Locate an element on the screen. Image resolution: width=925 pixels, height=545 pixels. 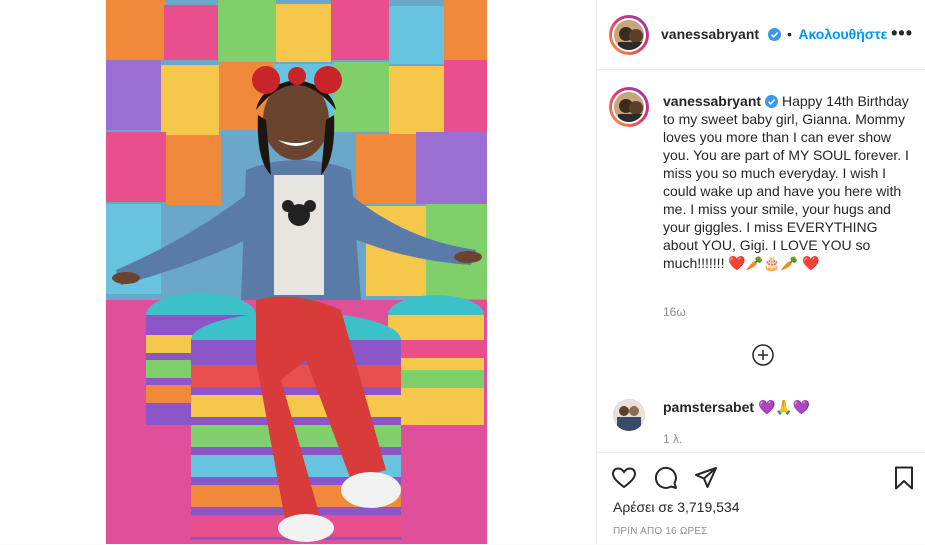
comment-row: pamstersabet 💜🙏💜 is located at coordinates (736, 407).